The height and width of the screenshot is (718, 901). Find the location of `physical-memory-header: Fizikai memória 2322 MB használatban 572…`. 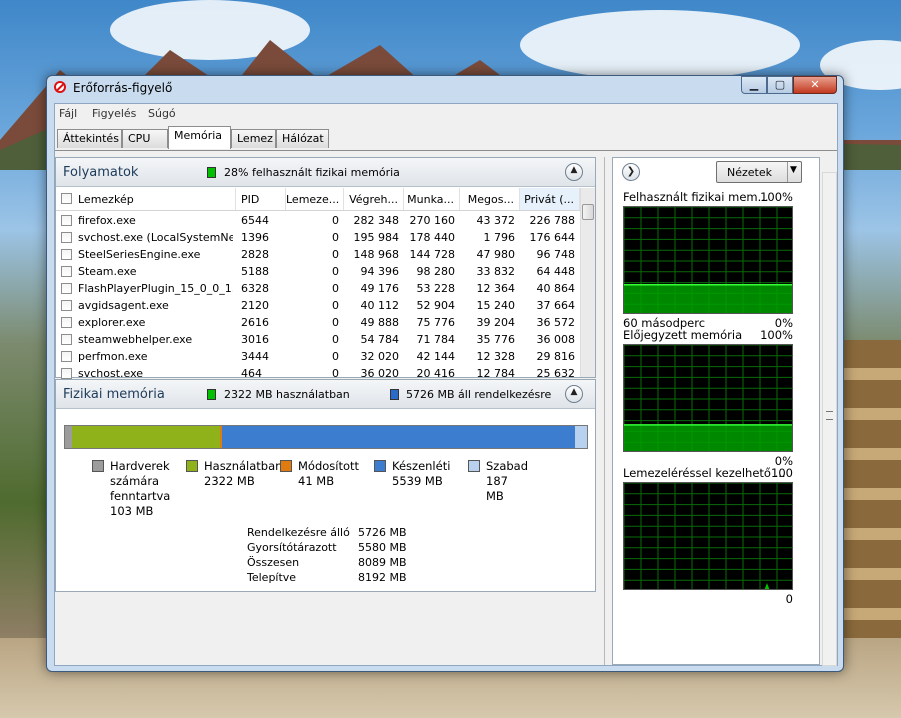

physical-memory-header: Fizikai memória 2322 MB használatban 572… is located at coordinates (325, 394).